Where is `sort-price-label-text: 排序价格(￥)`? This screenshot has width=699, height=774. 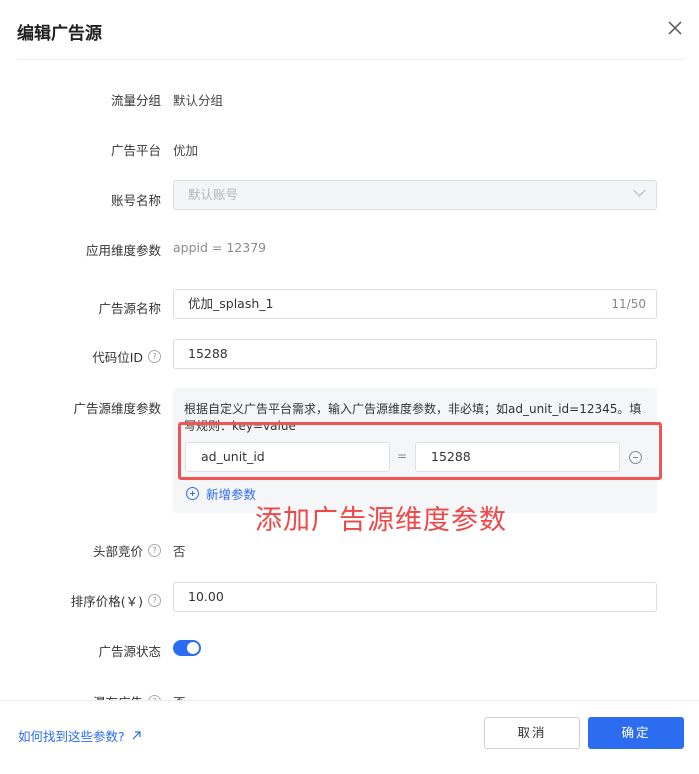 sort-price-label-text: 排序价格(￥) is located at coordinates (106, 601).